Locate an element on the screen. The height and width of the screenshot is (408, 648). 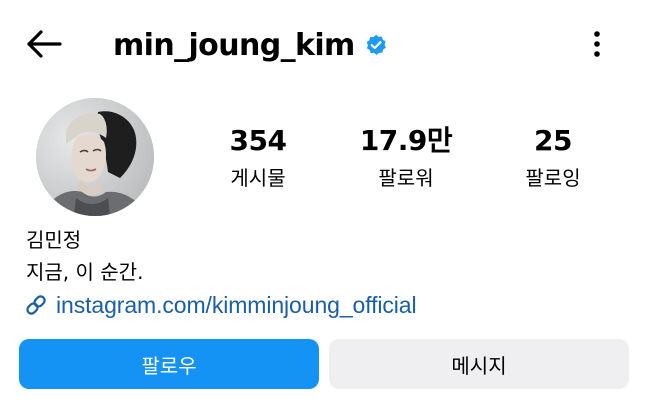
following-count: 25 is located at coordinates (553, 140).